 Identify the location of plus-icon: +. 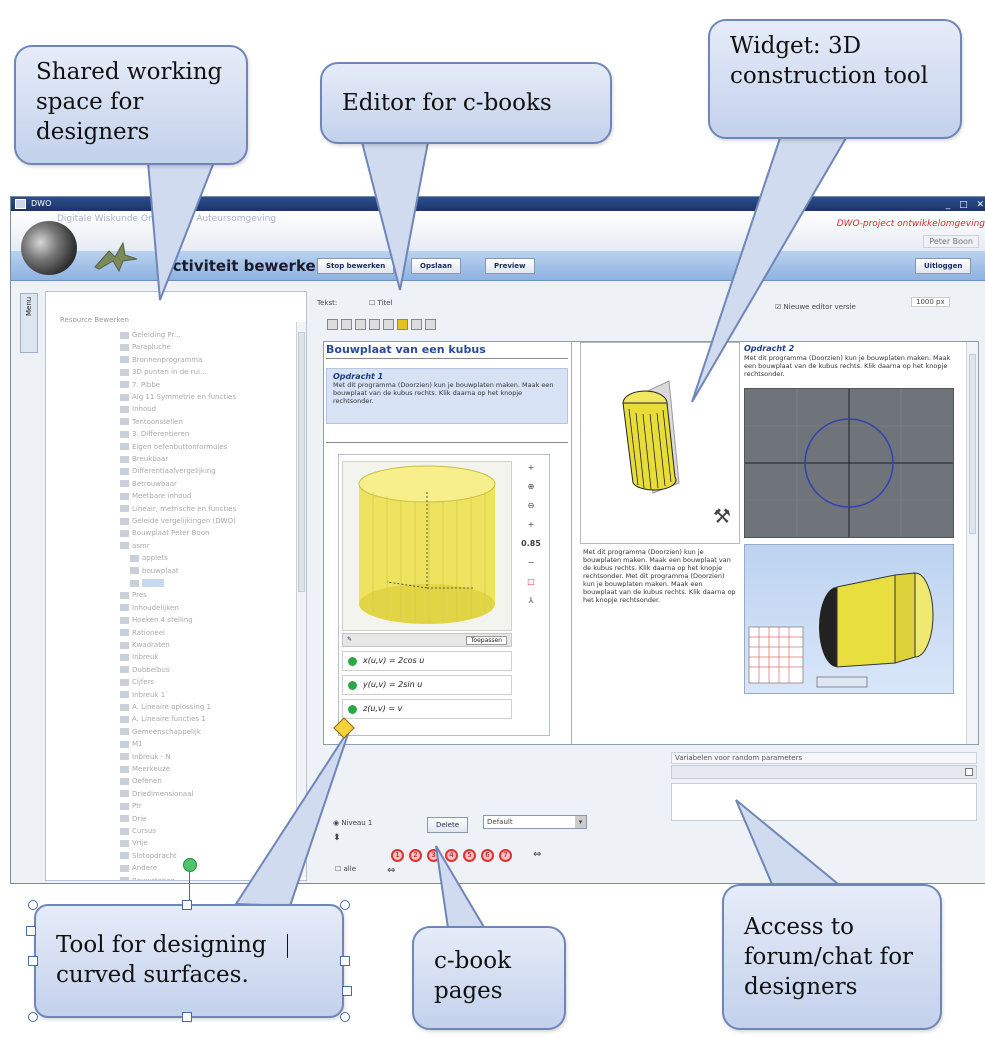
(531, 472).